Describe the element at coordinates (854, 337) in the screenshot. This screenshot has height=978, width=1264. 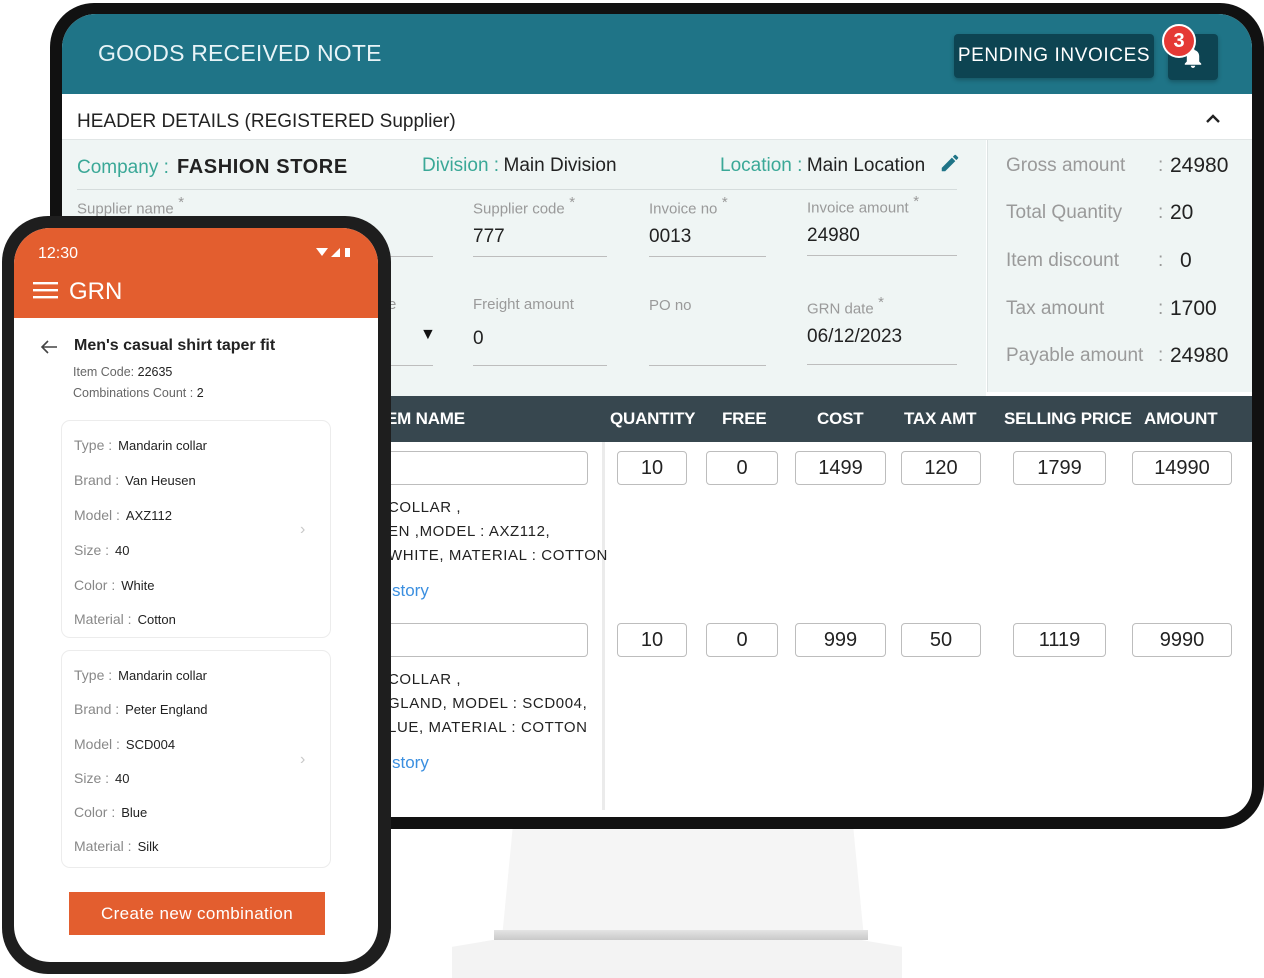
I see `grn-date-value: 06/12/2023` at that location.